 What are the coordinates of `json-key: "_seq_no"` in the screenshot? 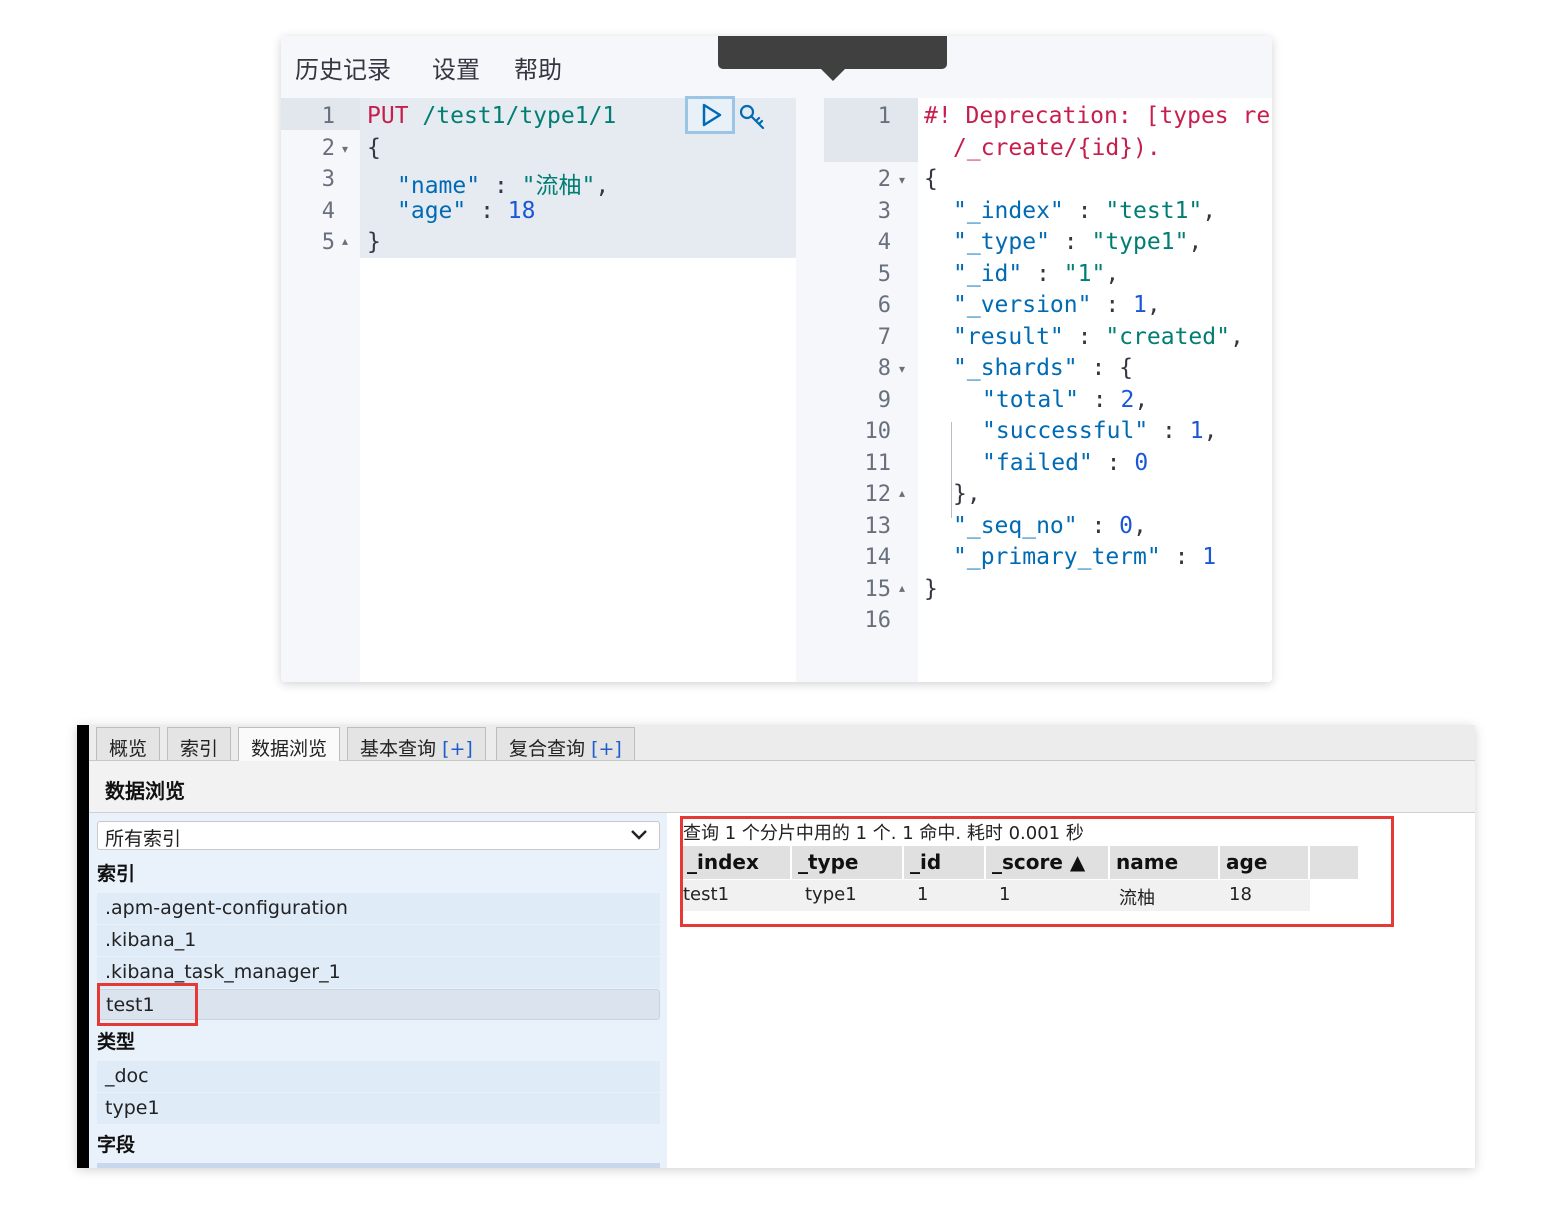 It's located at (1015, 526).